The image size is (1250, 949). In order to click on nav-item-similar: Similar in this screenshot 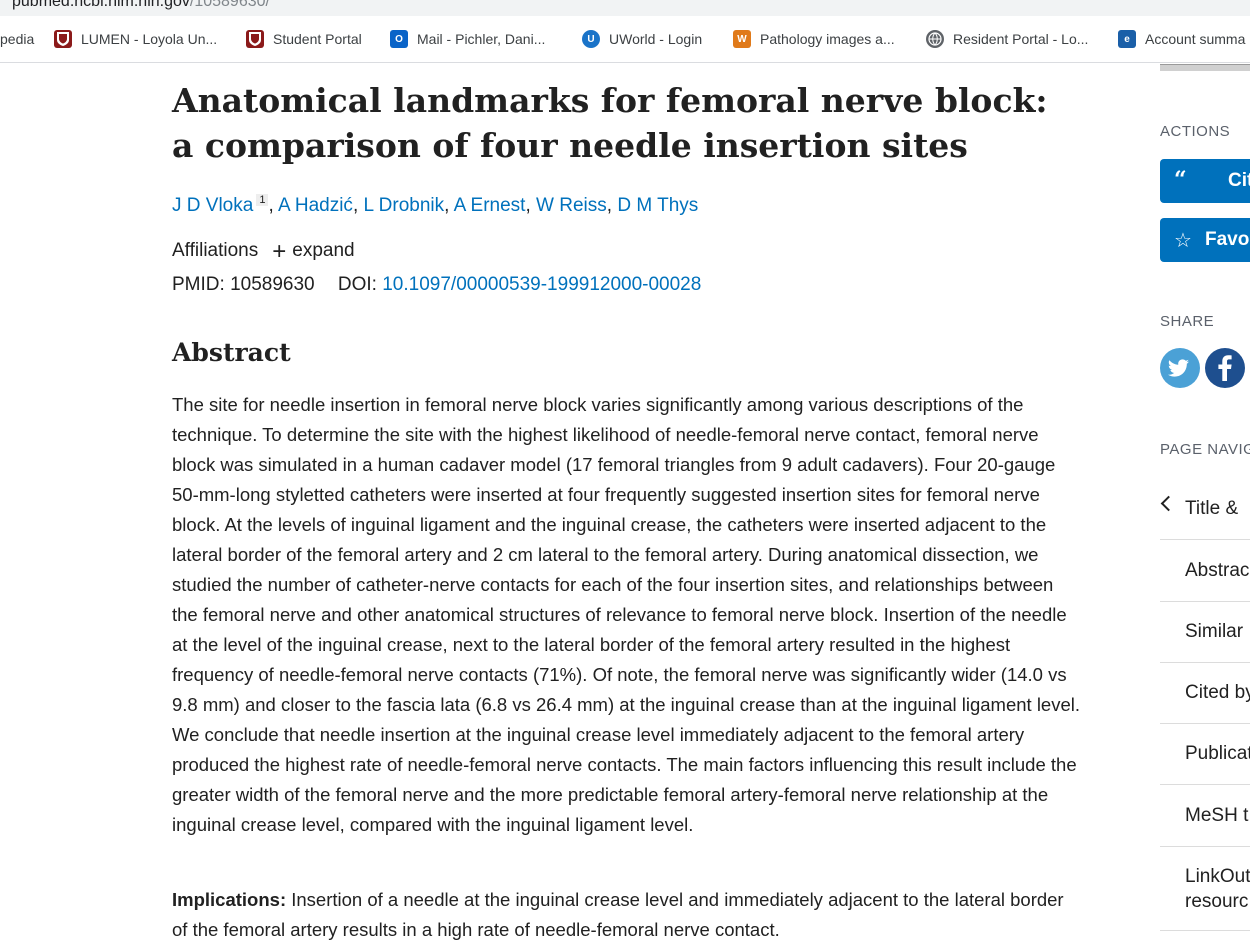, I will do `click(1205, 632)`.